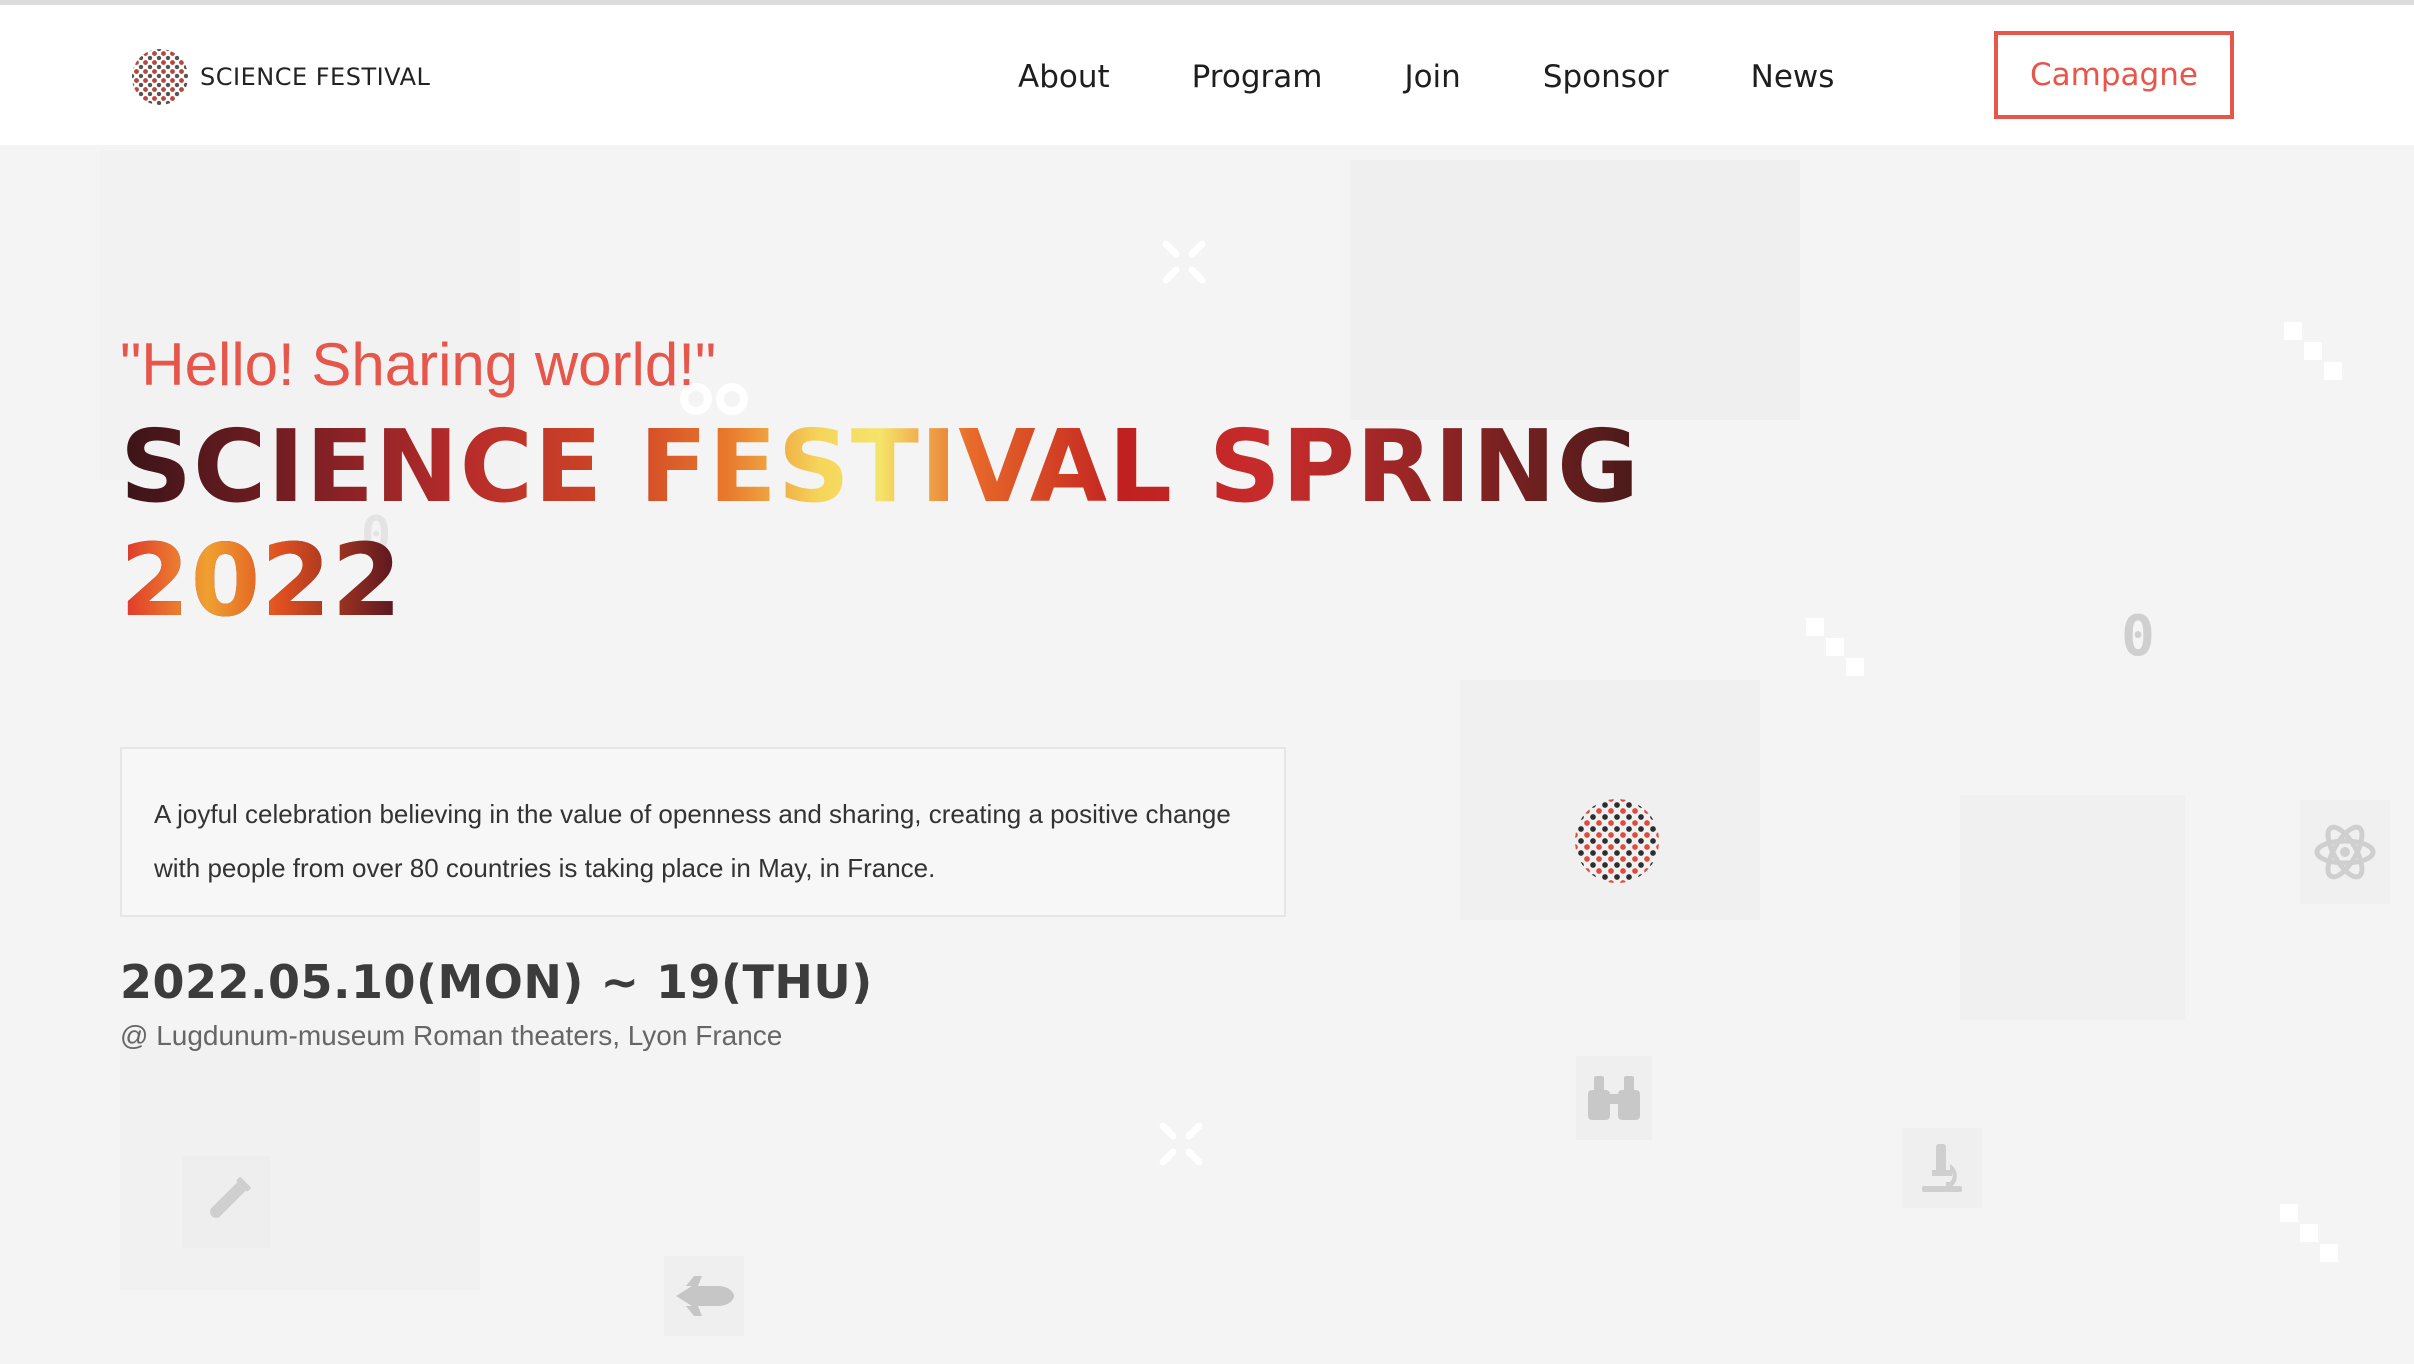 The width and height of the screenshot is (2414, 1364). I want to click on nav-sponsor: Sponsor, so click(1606, 77).